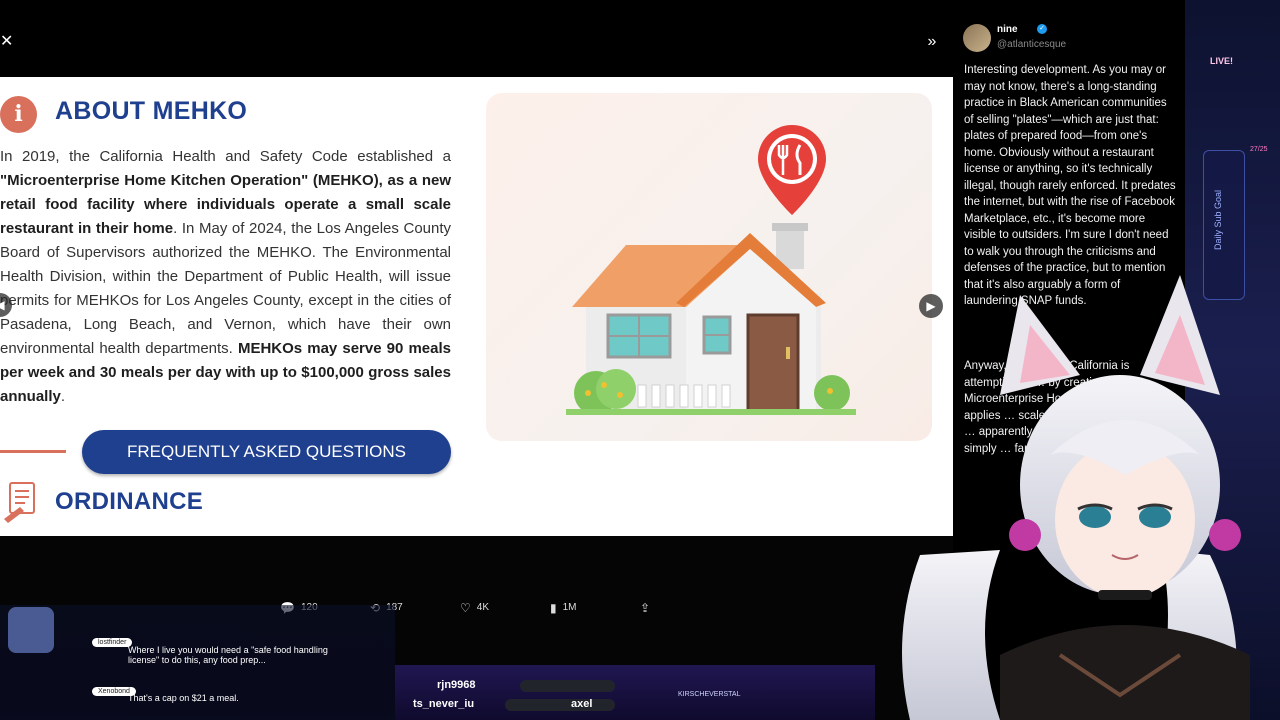 This screenshot has height=720, width=1280. What do you see at coordinates (977, 38) in the screenshot?
I see `avatar` at bounding box center [977, 38].